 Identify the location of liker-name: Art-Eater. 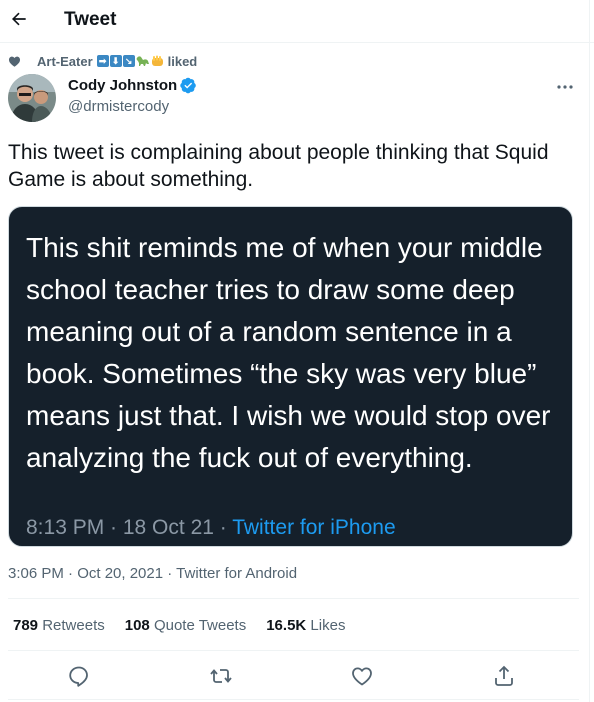
(65, 61).